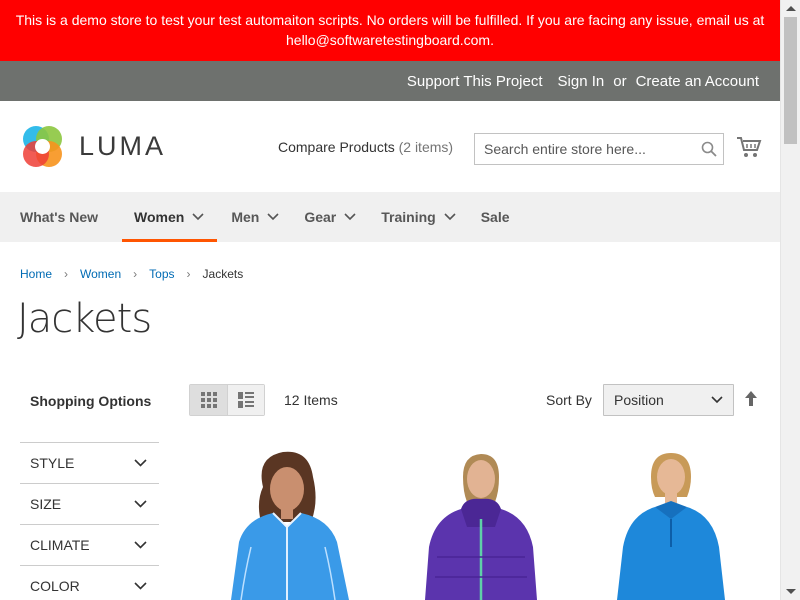  Describe the element at coordinates (208, 400) in the screenshot. I see `grid-view-icon` at that location.